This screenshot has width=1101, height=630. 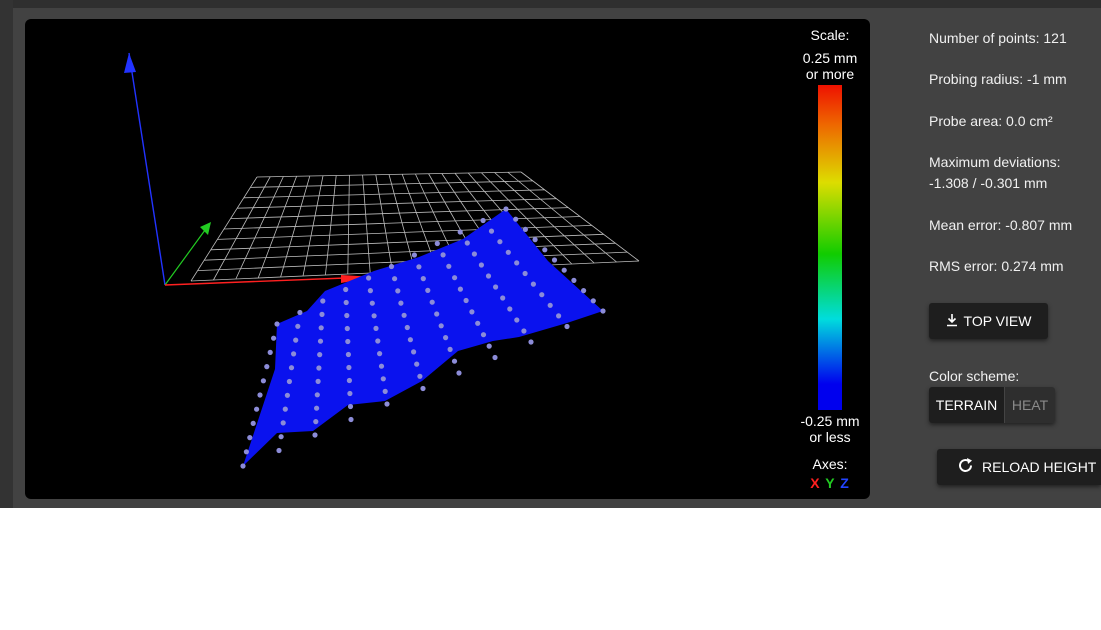 I want to click on top-view-button: TOP VIEW, so click(x=988, y=321).